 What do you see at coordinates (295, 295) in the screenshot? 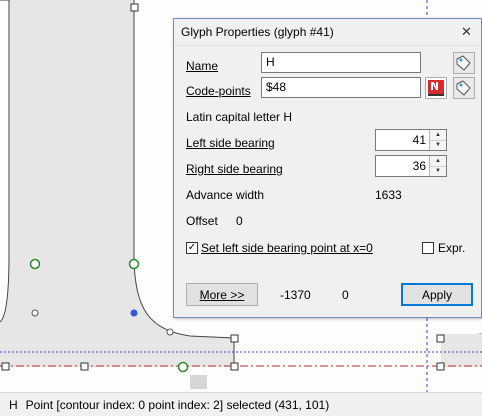
I see `coord-x: -1370` at bounding box center [295, 295].